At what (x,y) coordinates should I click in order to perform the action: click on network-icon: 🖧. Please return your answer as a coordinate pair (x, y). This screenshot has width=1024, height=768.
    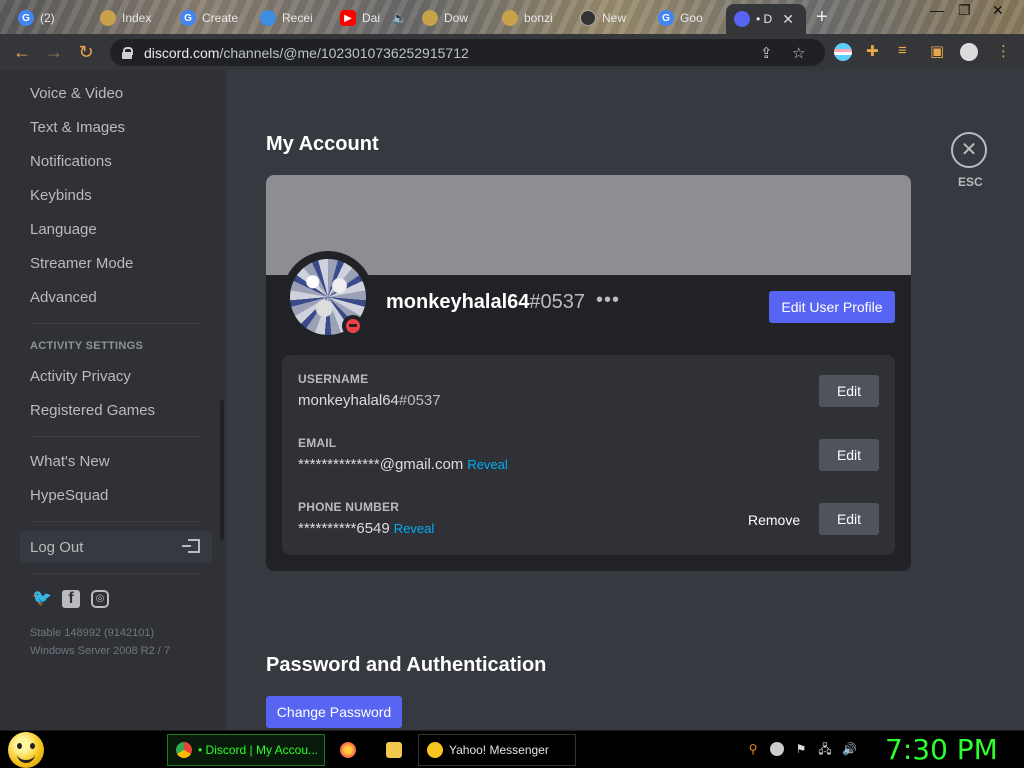
    Looking at the image, I should click on (825, 749).